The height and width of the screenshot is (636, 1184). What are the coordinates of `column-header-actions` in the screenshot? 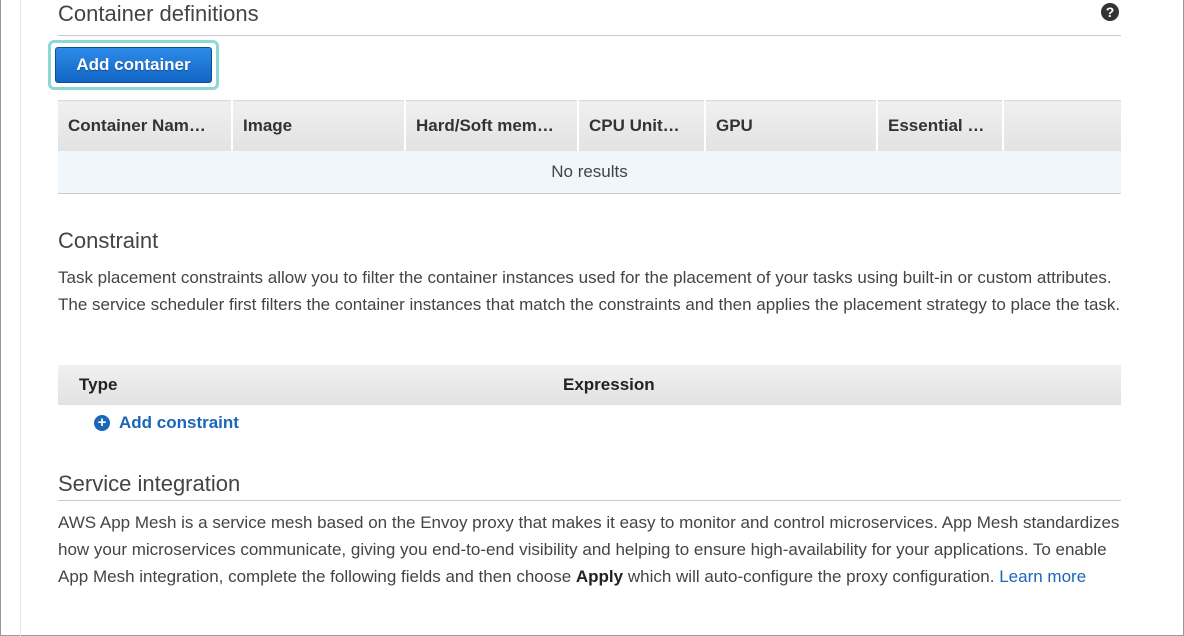 It's located at (1062, 125).